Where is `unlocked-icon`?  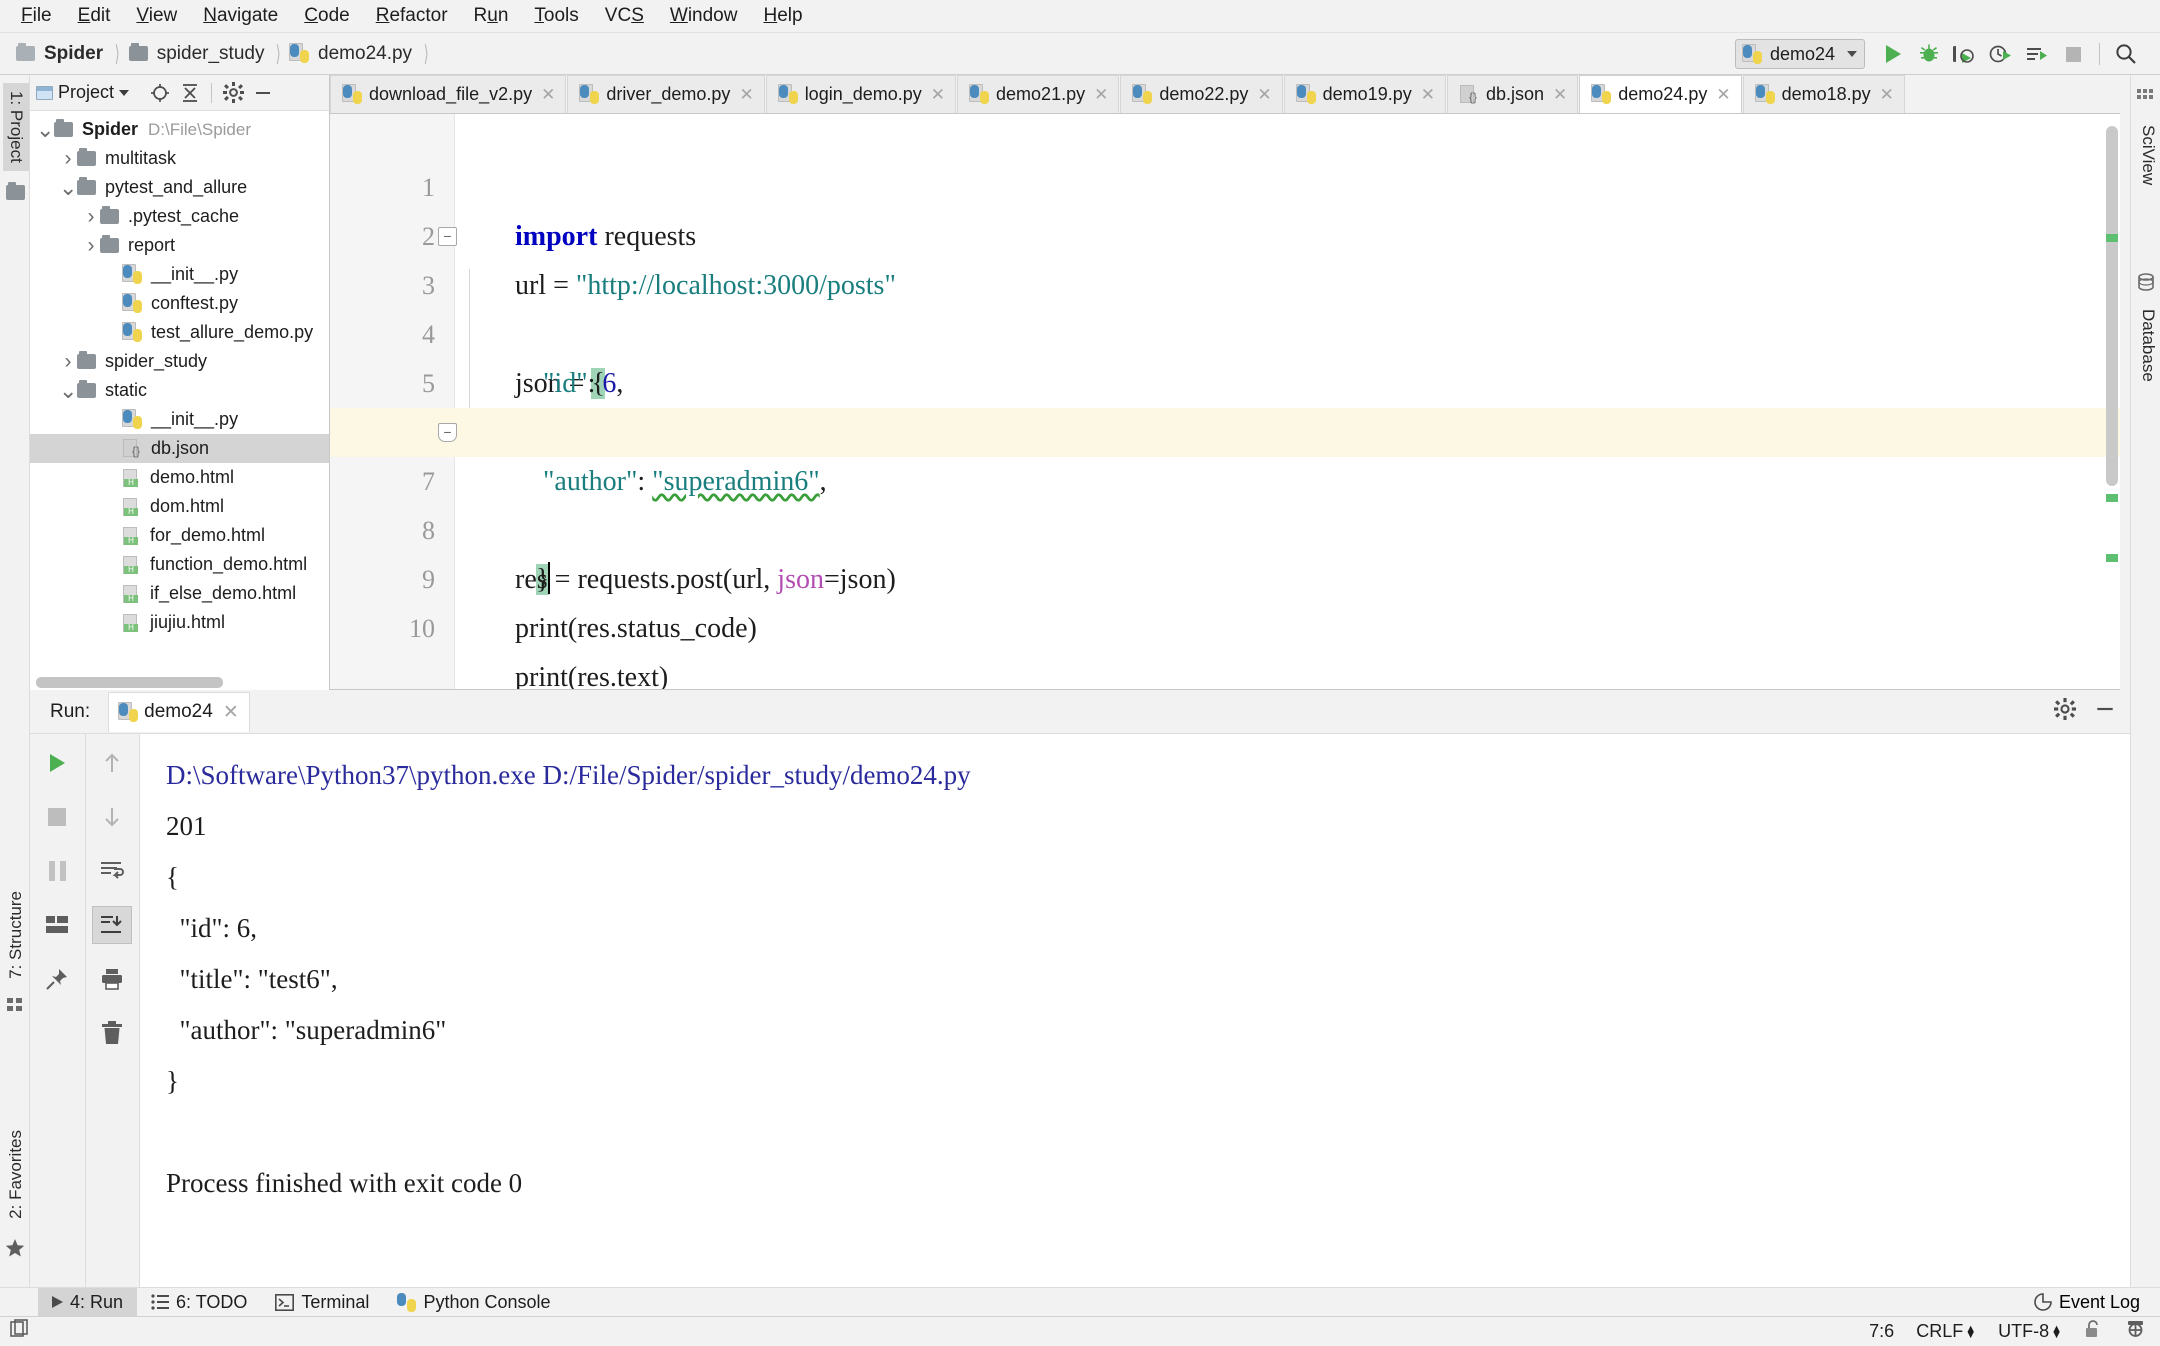 unlocked-icon is located at coordinates (2093, 1331).